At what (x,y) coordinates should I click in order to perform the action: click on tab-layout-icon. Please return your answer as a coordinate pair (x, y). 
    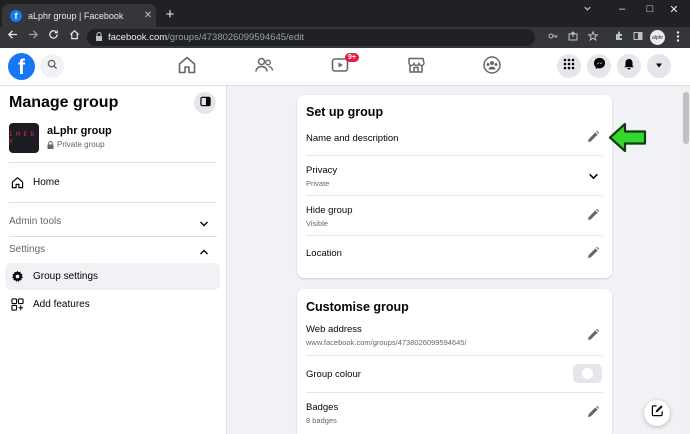
    Looking at the image, I should click on (638, 37).